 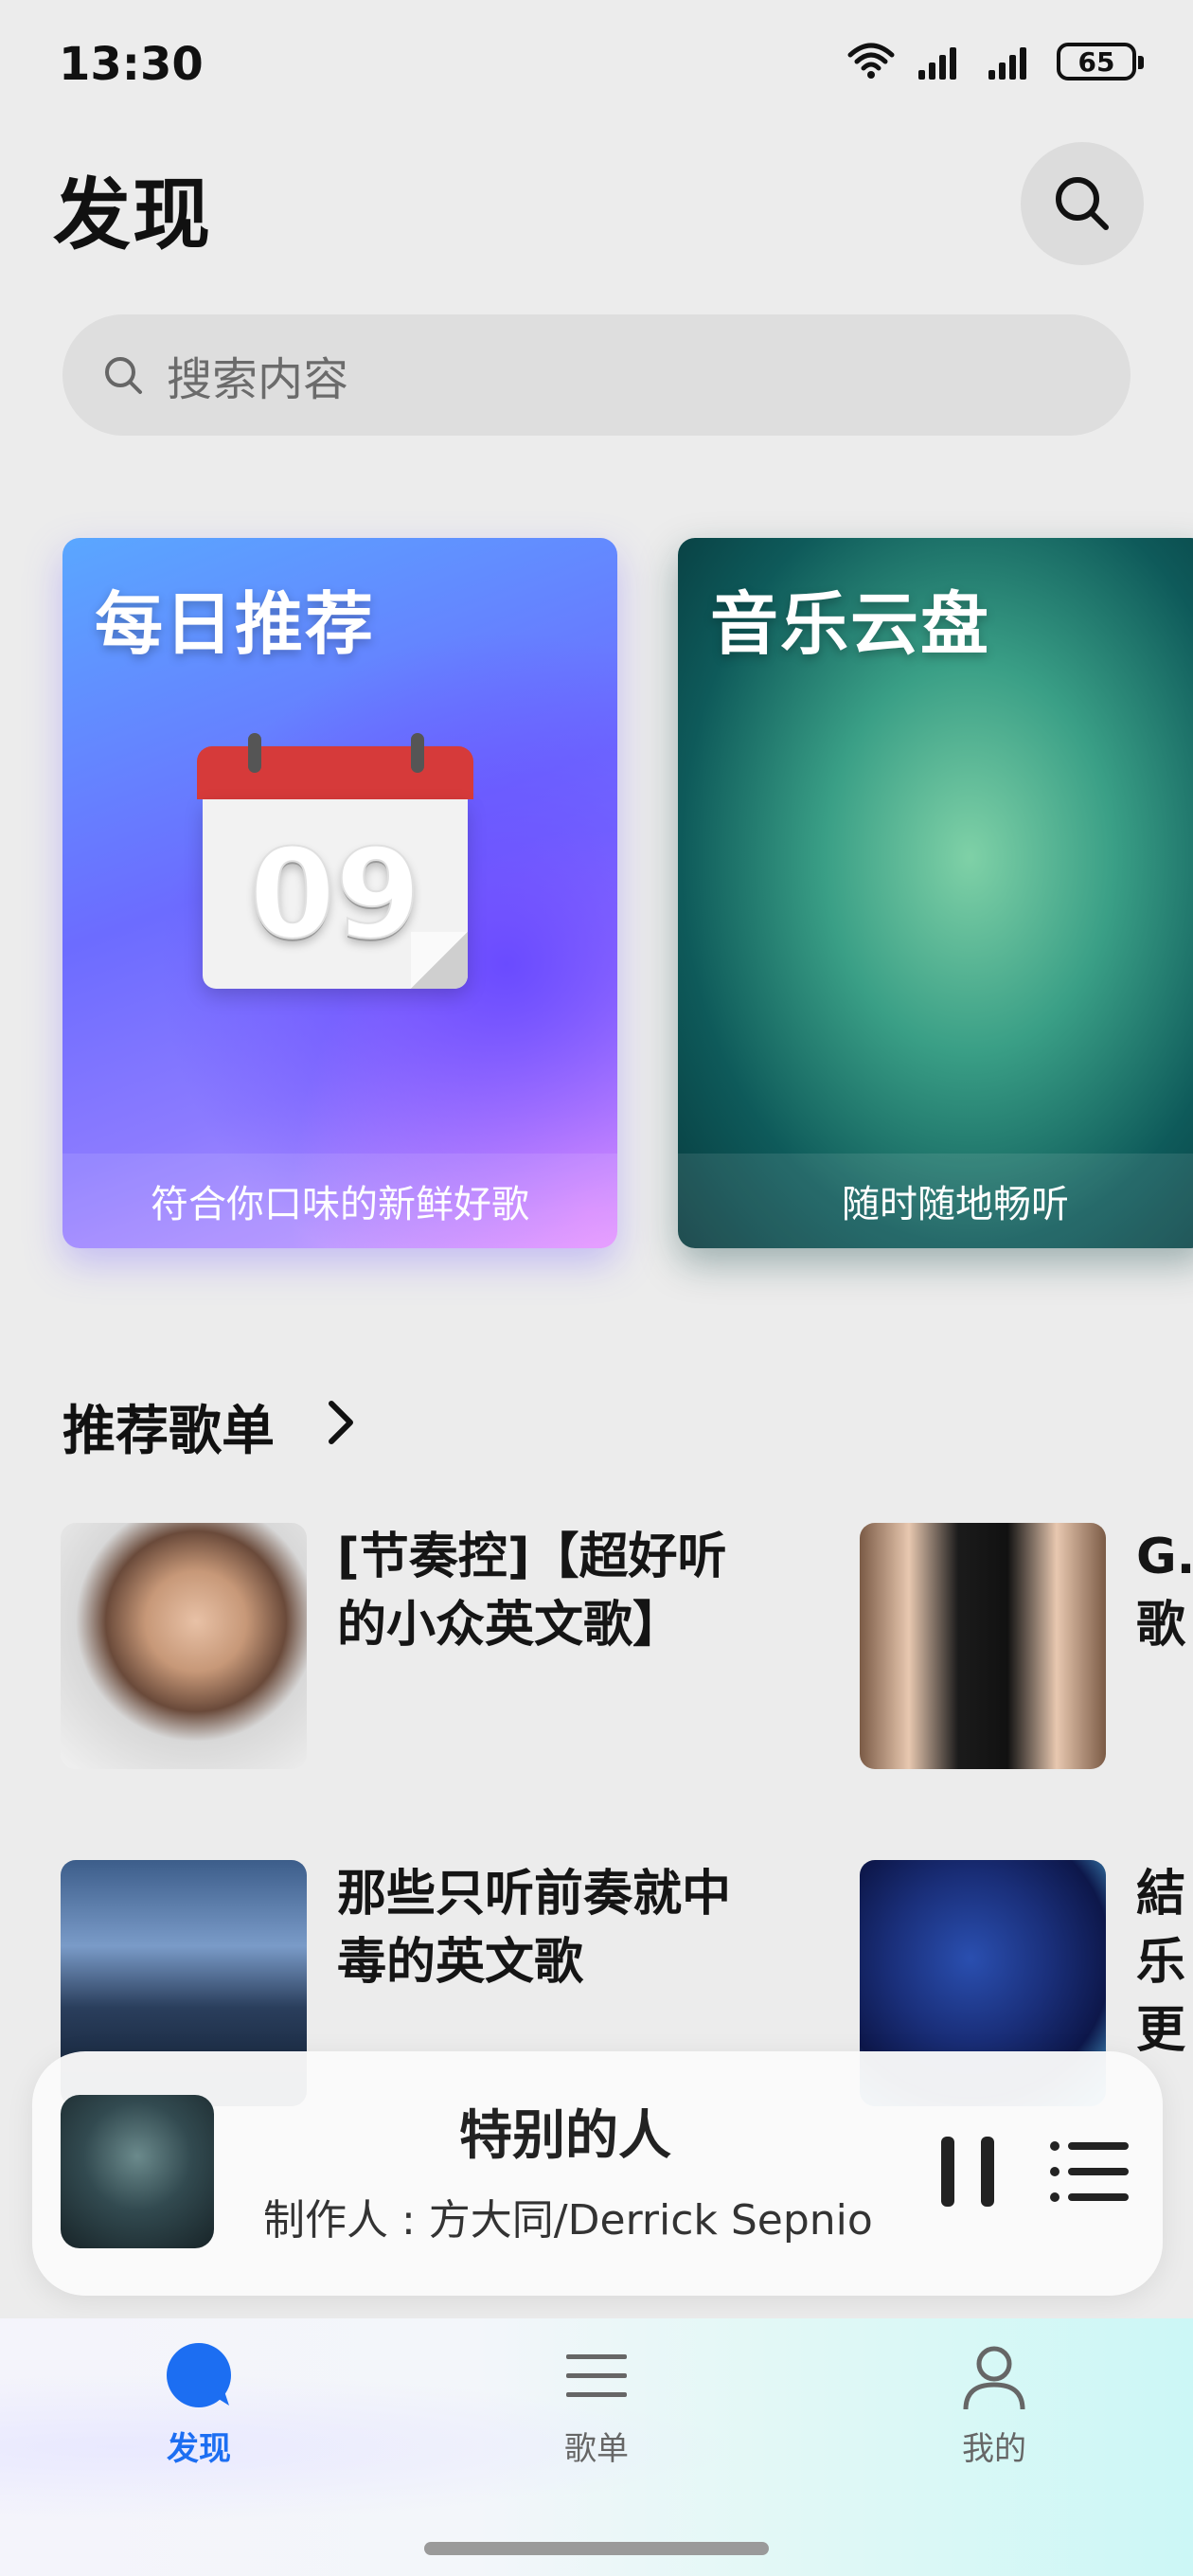 I want to click on playlist-title: 那些只听前奏就中 毒的英文歌, so click(x=536, y=1928).